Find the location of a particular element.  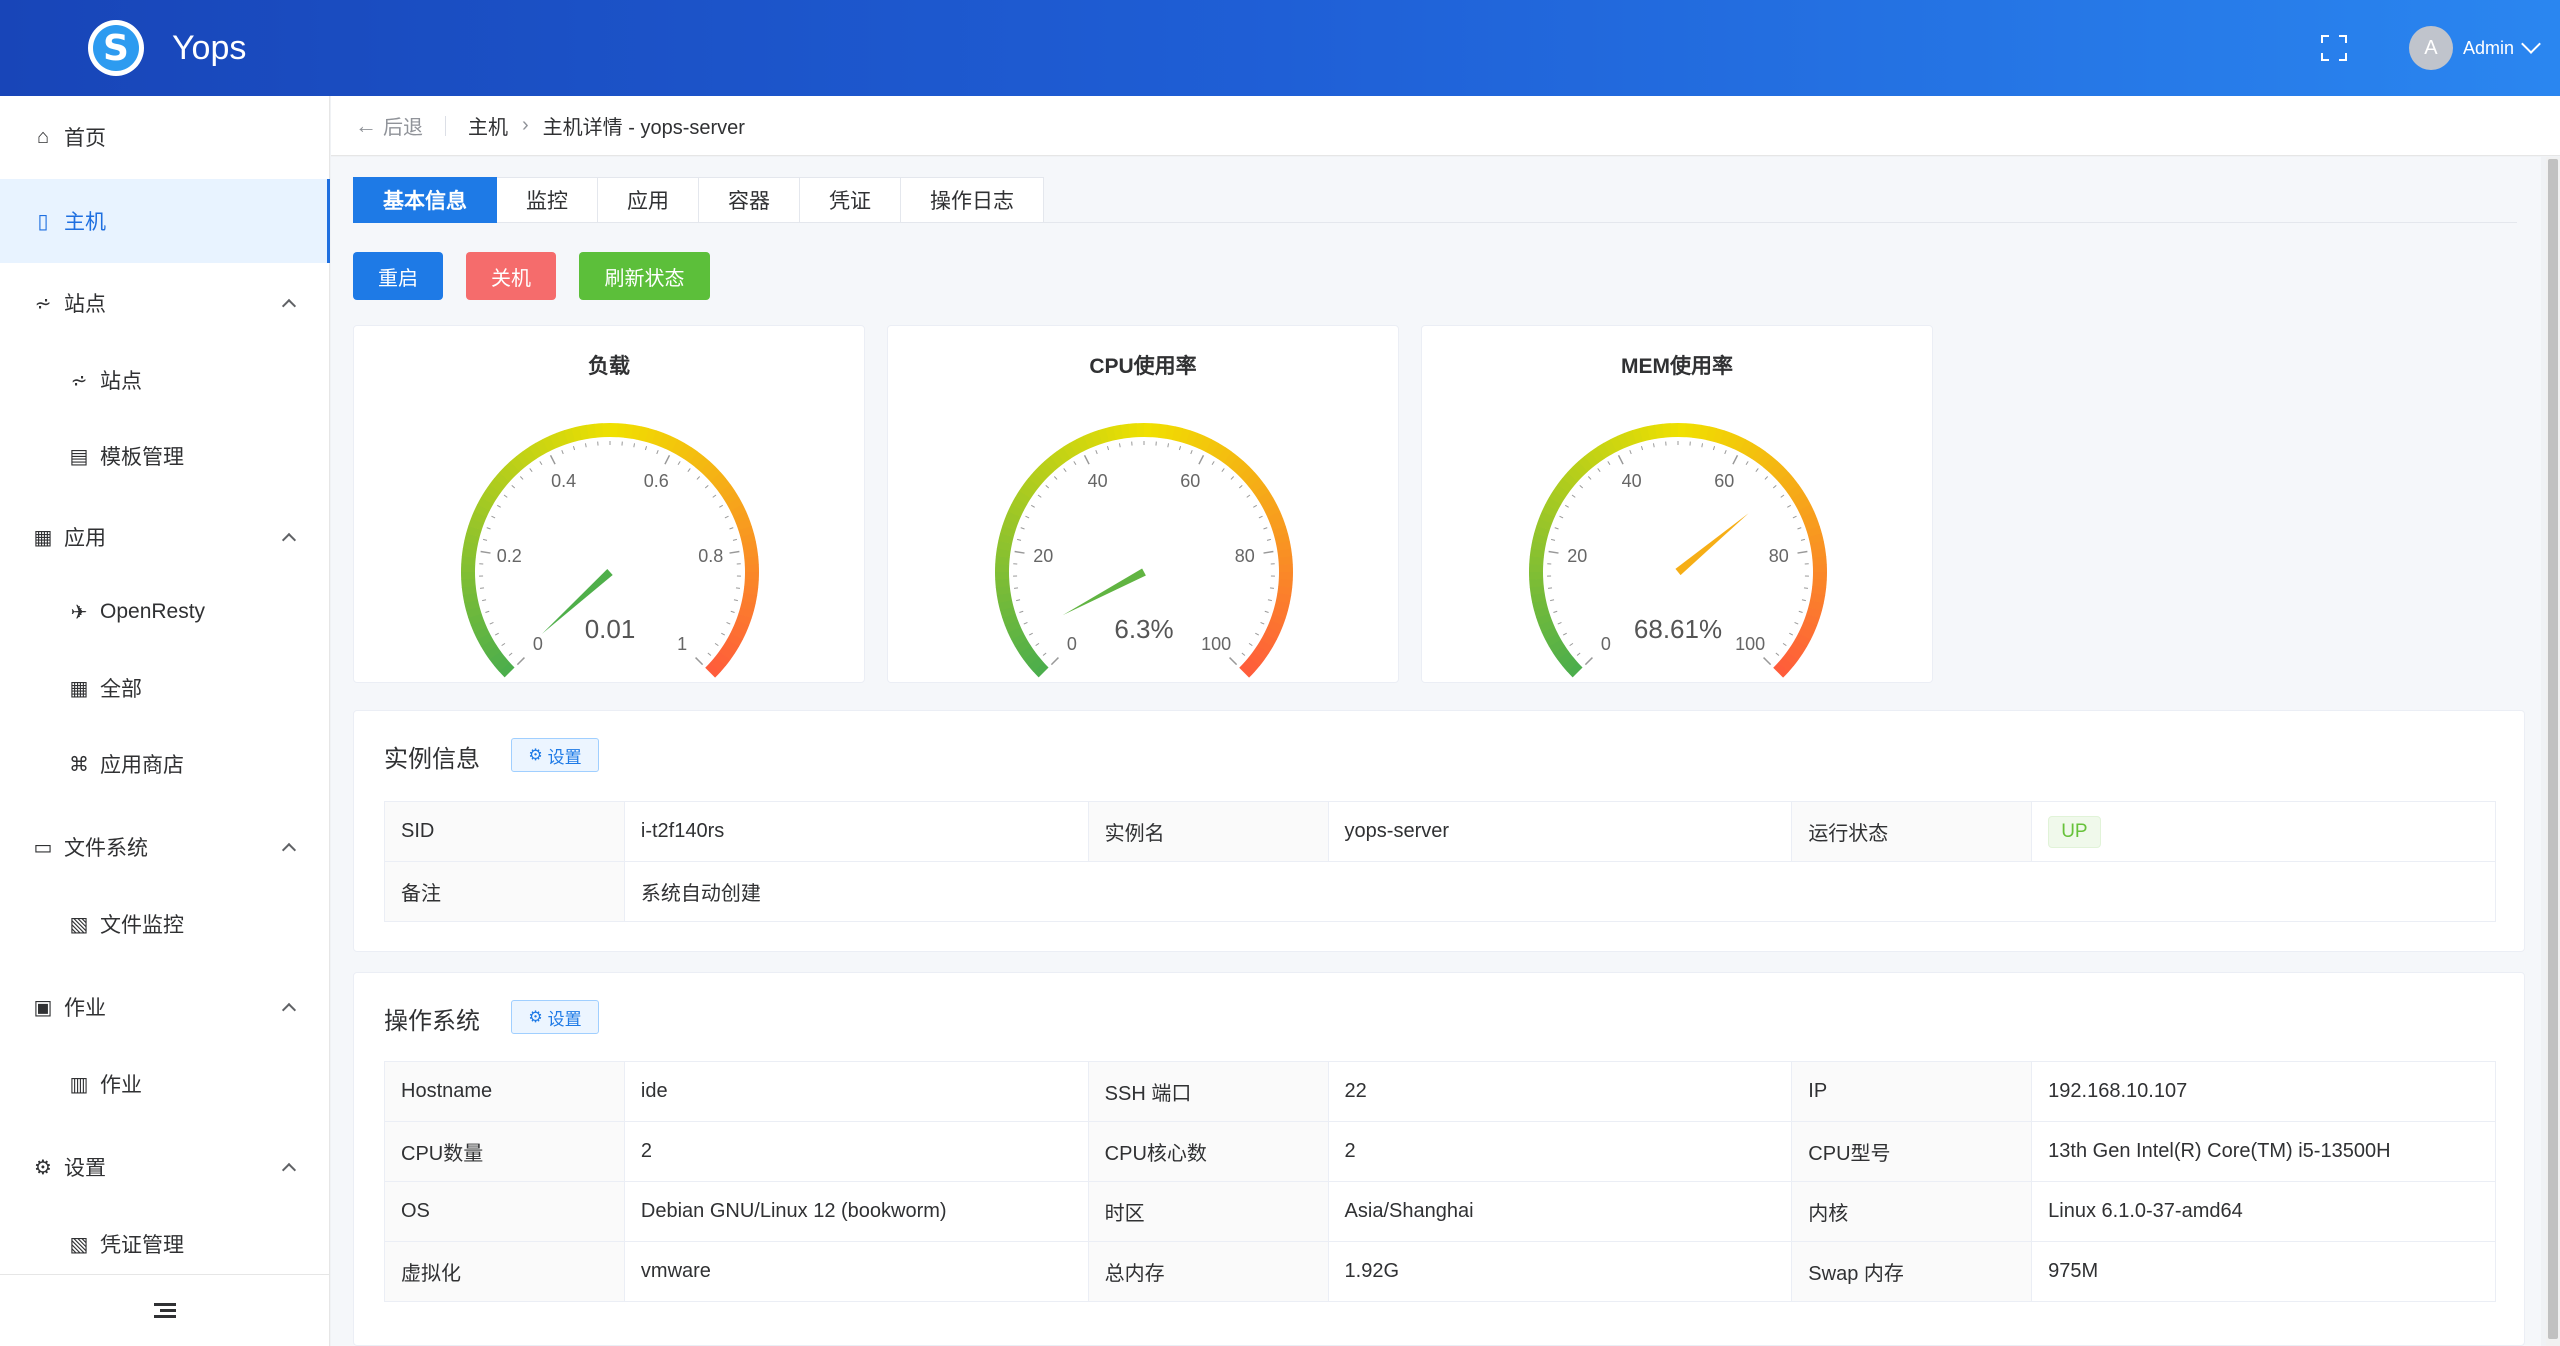

tab-credentials: 凭证 is located at coordinates (850, 200).